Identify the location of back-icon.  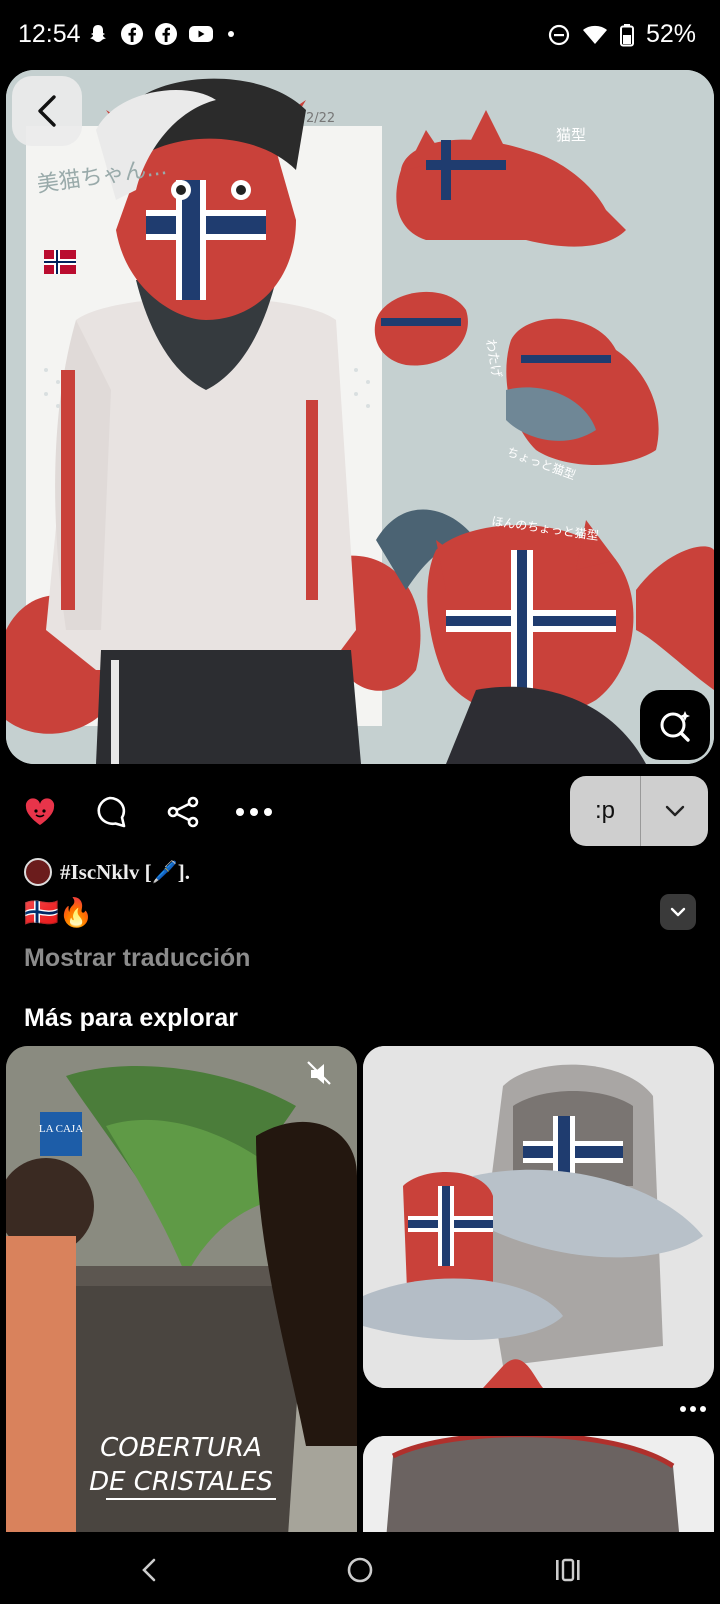
(149, 1570).